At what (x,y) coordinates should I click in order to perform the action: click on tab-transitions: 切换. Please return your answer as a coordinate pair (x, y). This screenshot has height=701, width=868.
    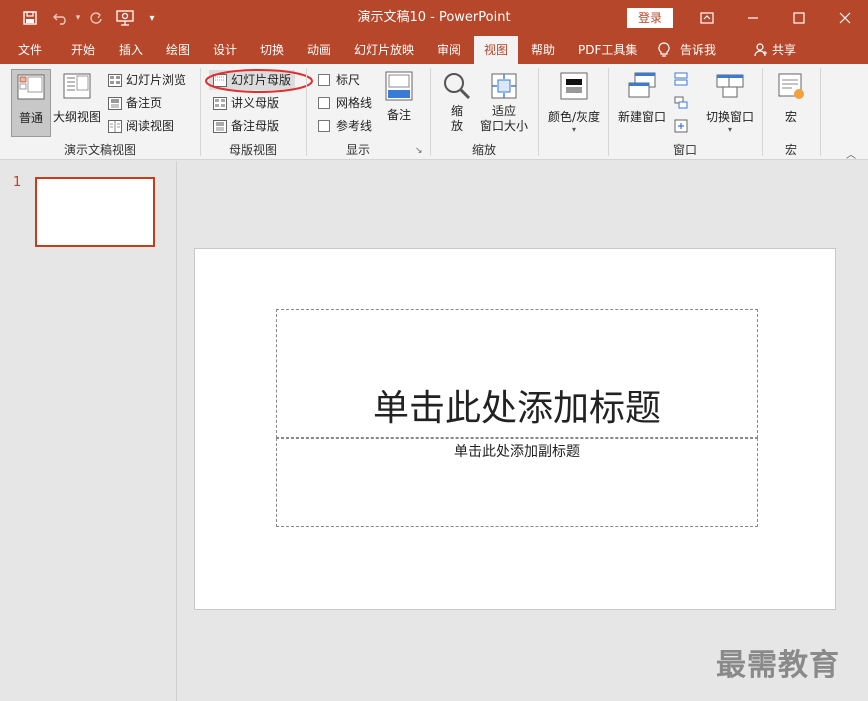
    Looking at the image, I should click on (272, 50).